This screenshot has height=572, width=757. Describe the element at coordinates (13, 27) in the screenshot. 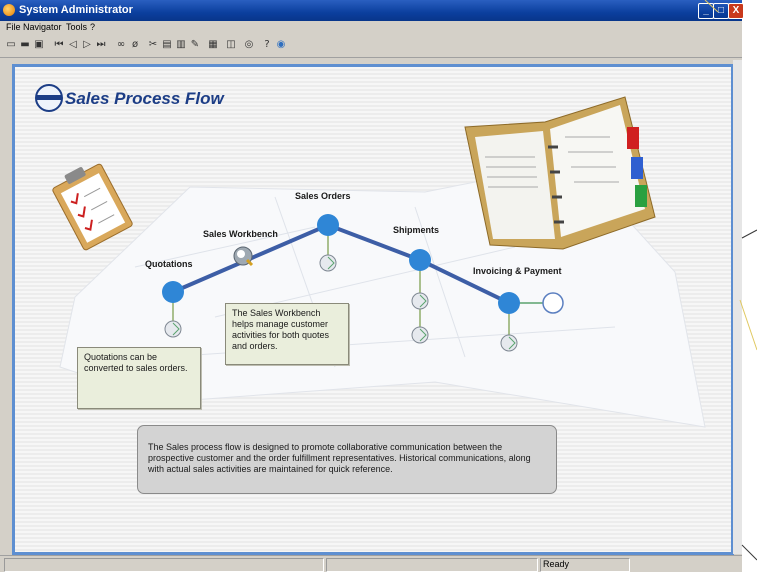

I see `menu-file: File` at that location.